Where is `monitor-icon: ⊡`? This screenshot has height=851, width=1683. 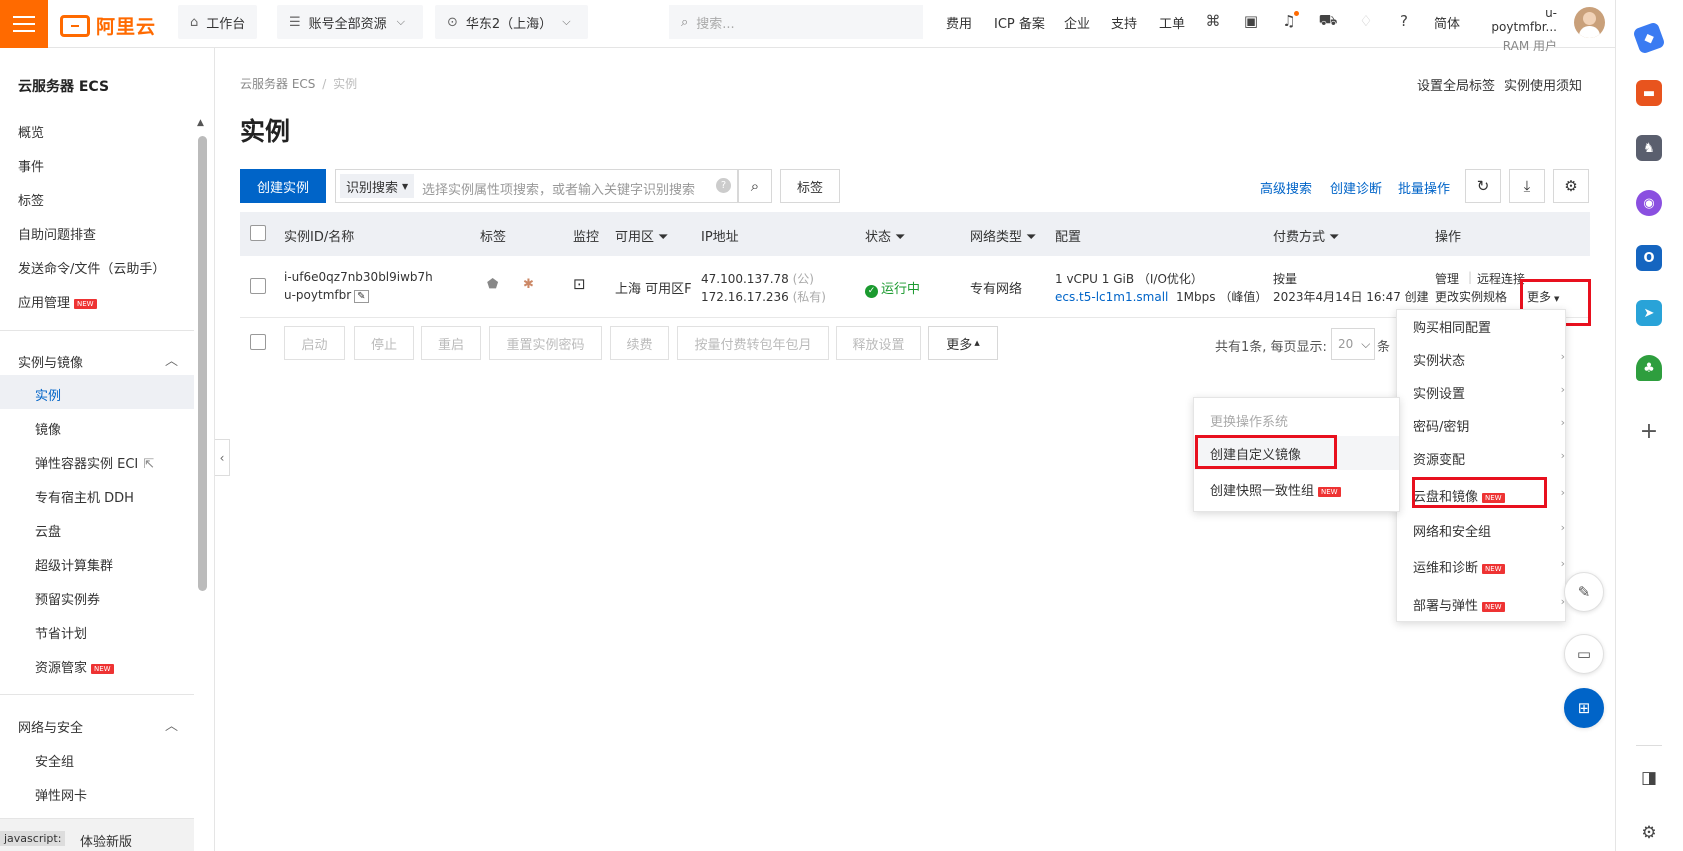 monitor-icon: ⊡ is located at coordinates (579, 284).